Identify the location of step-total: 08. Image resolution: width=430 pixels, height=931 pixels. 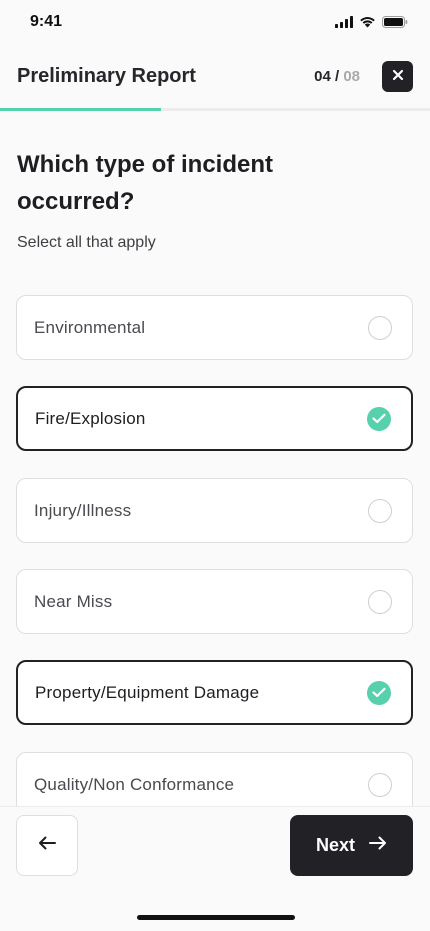
(351, 76).